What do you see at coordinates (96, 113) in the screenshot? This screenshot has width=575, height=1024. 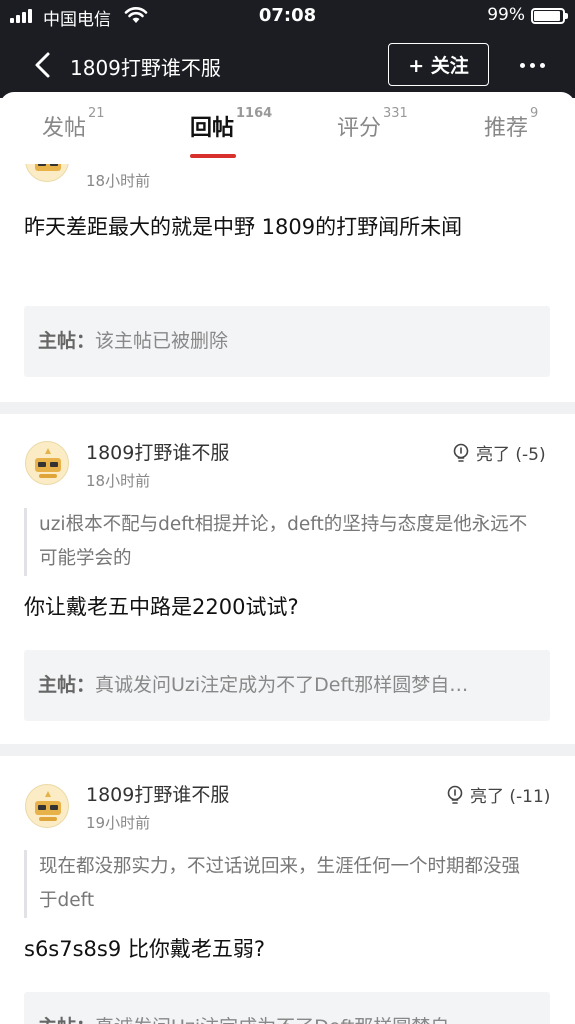 I see `tab-count: 21` at bounding box center [96, 113].